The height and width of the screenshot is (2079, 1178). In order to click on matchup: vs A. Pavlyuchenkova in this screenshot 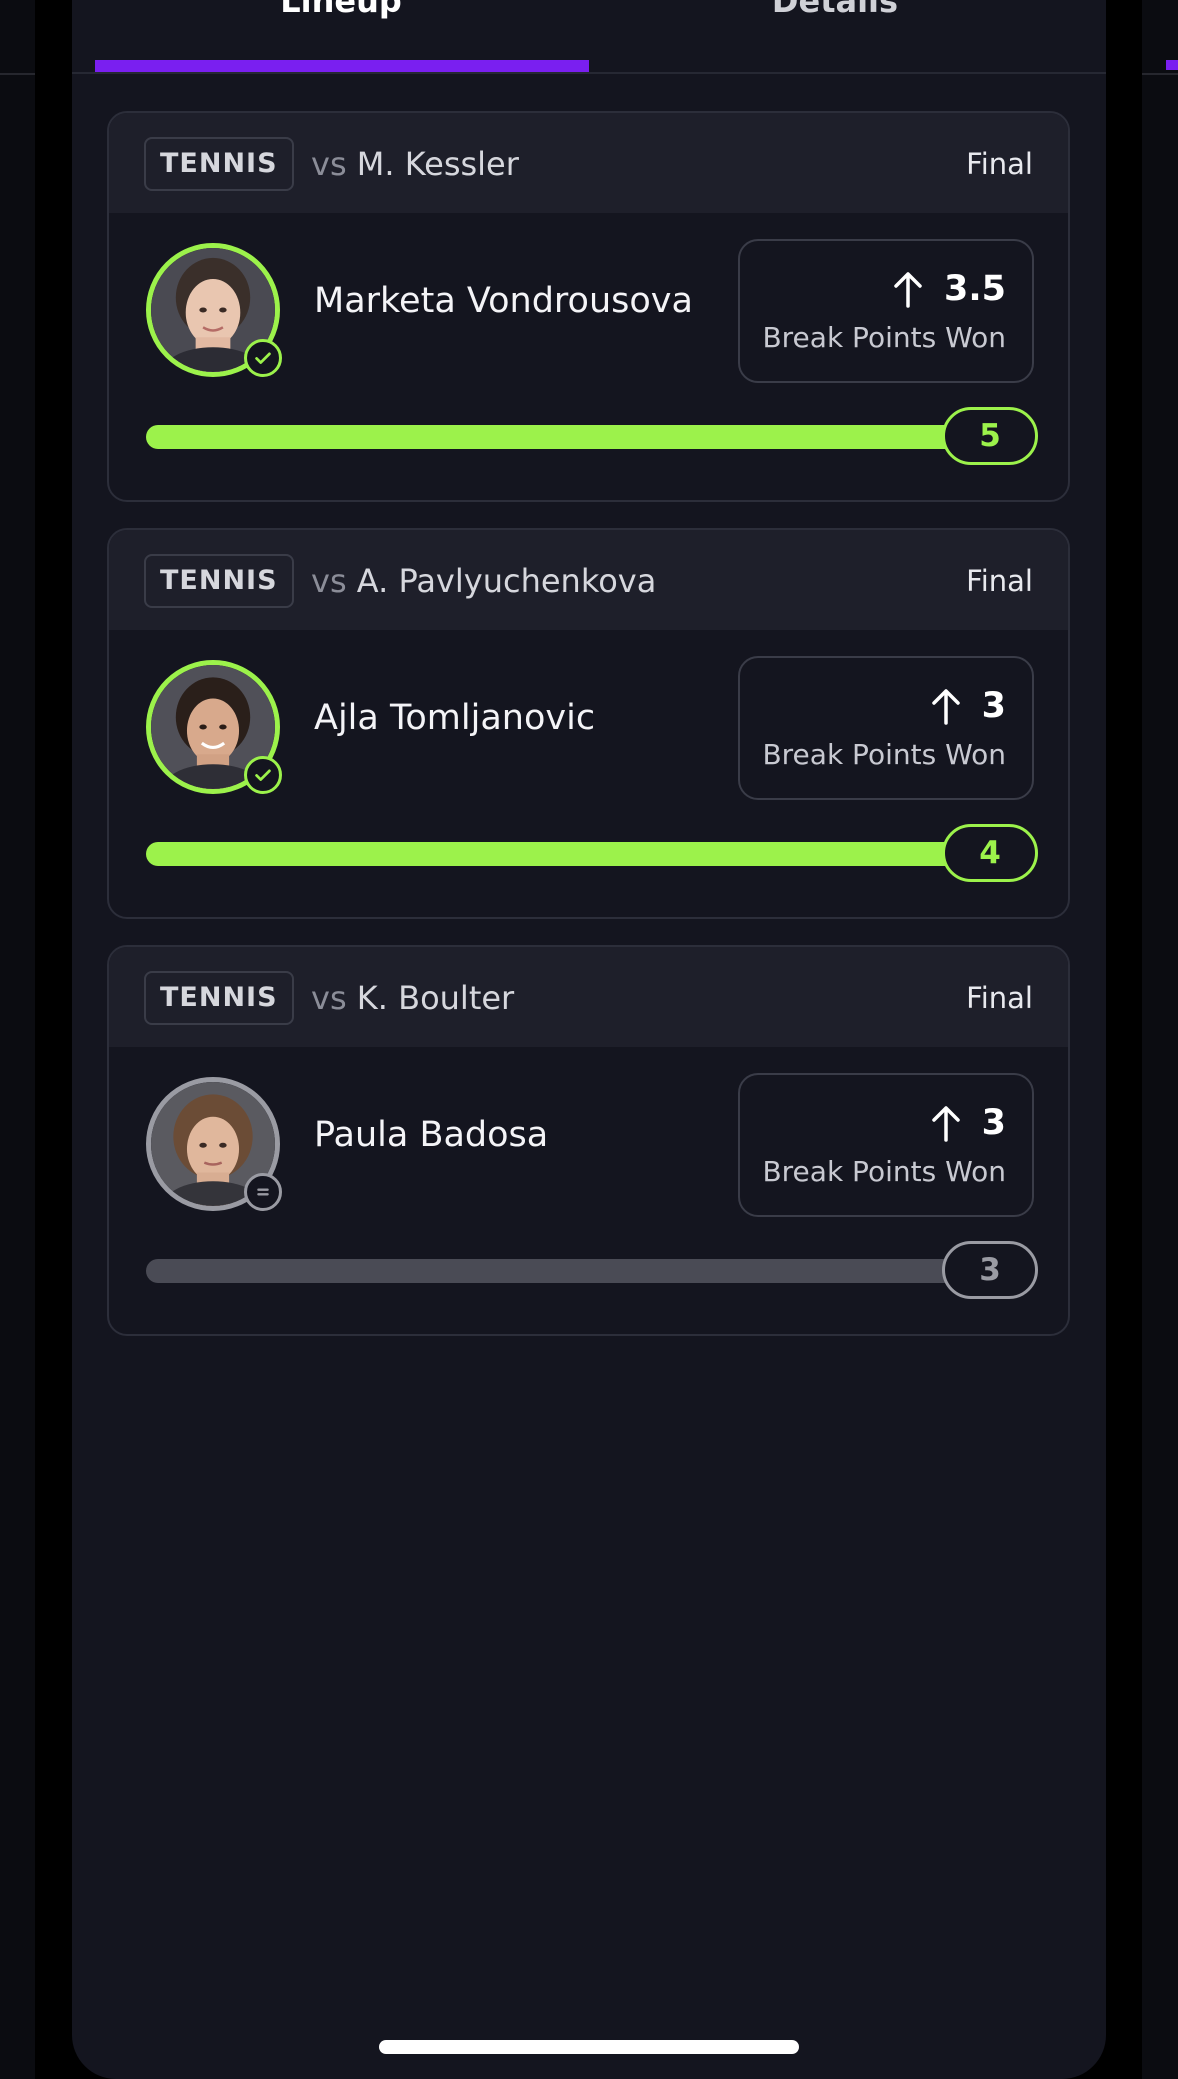, I will do `click(483, 581)`.